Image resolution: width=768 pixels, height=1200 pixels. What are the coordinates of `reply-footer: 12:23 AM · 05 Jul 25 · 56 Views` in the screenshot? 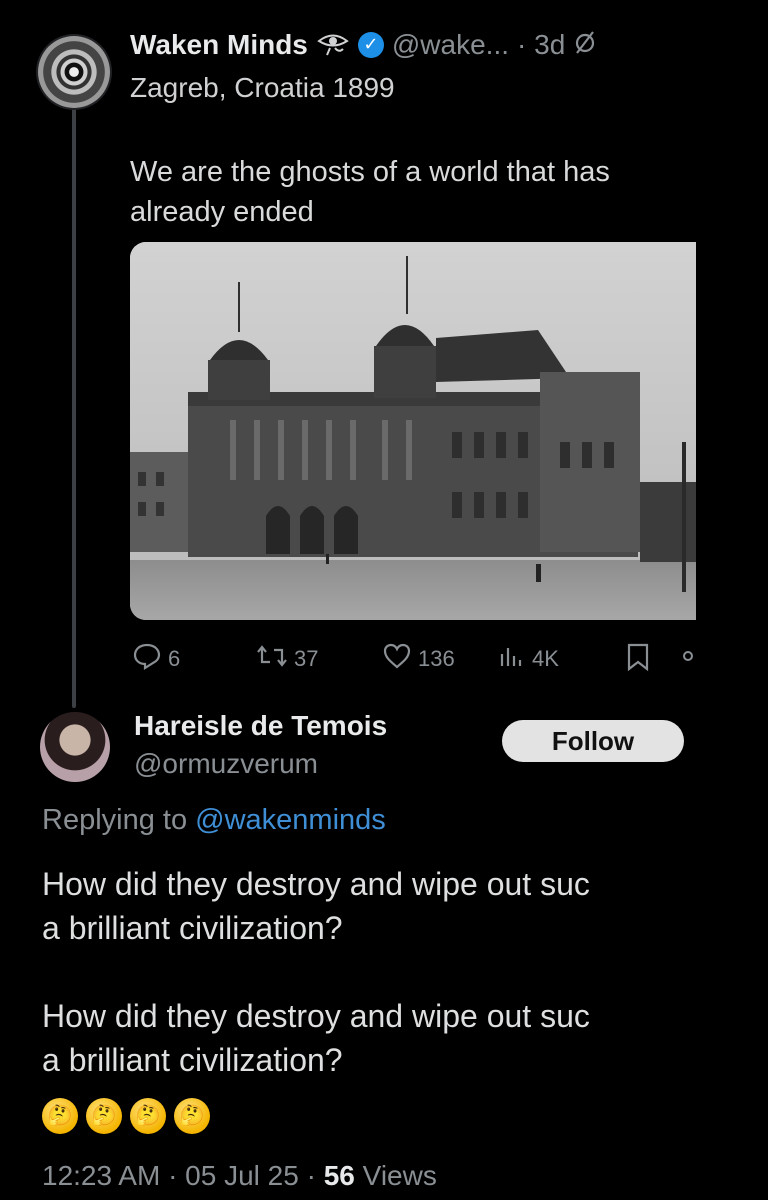 It's located at (239, 1176).